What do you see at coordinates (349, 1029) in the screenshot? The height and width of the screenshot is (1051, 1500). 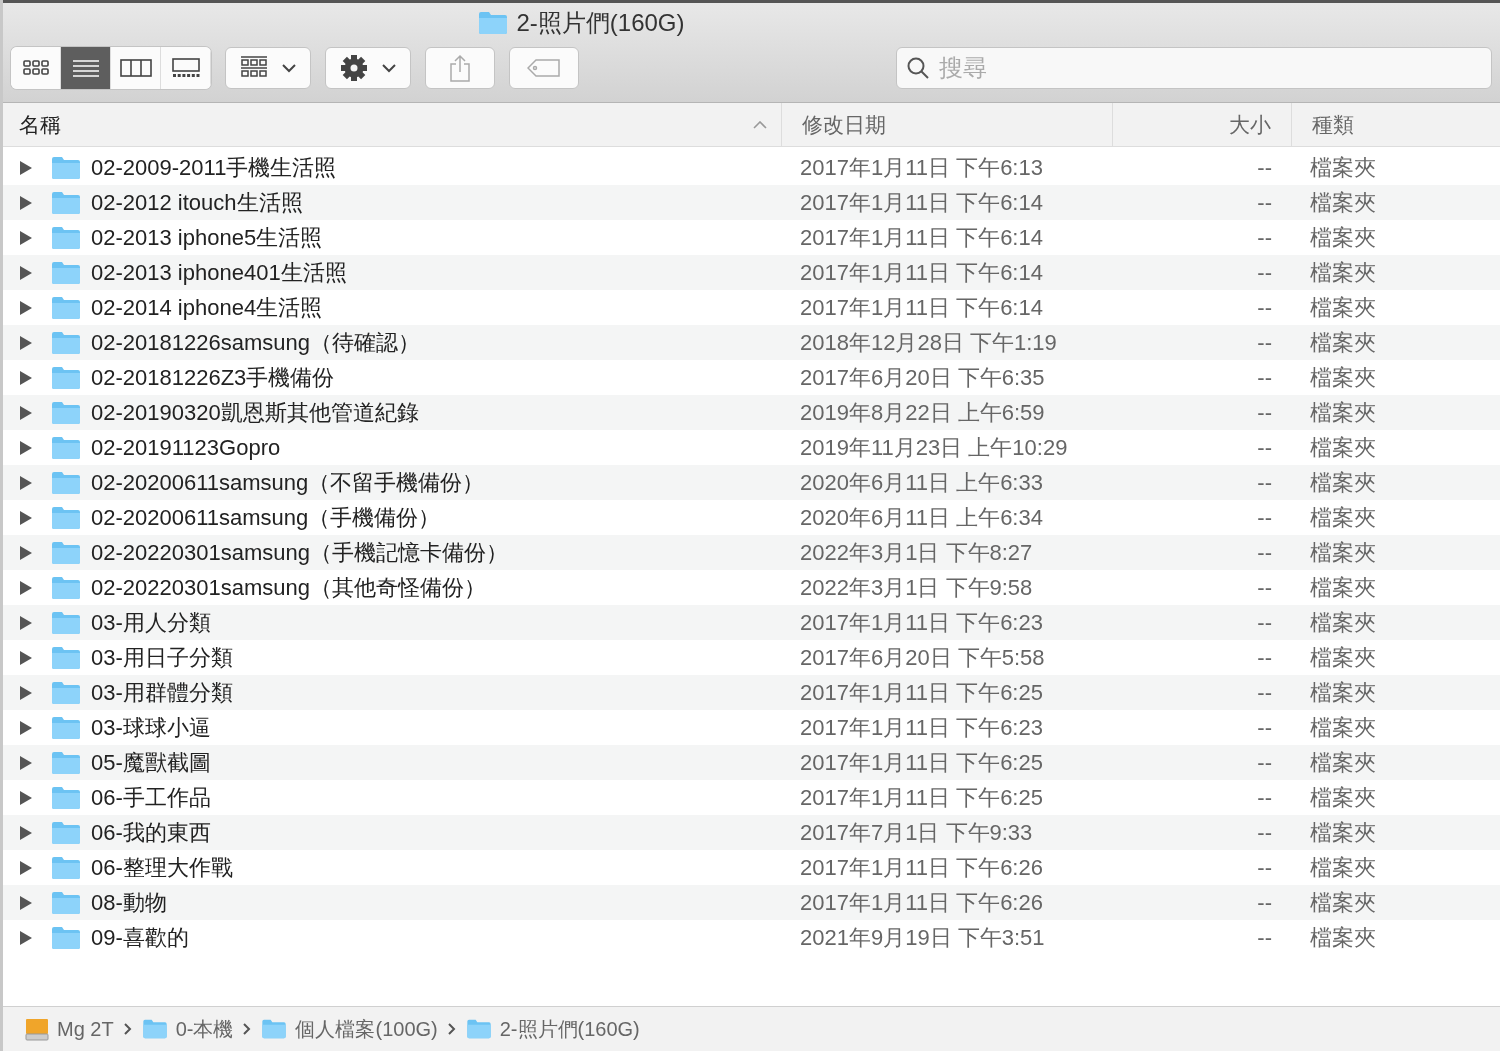 I see `path-item: 個人檔案(100G)` at bounding box center [349, 1029].